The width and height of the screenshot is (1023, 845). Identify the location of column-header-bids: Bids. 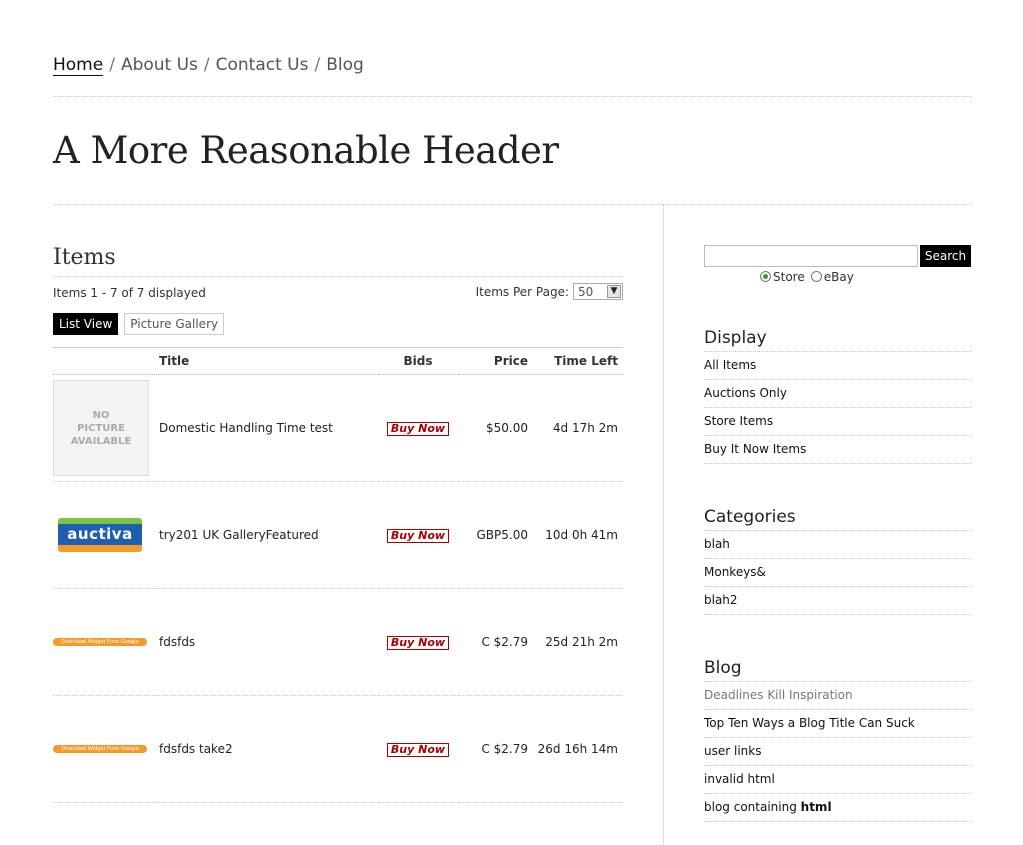
(418, 361).